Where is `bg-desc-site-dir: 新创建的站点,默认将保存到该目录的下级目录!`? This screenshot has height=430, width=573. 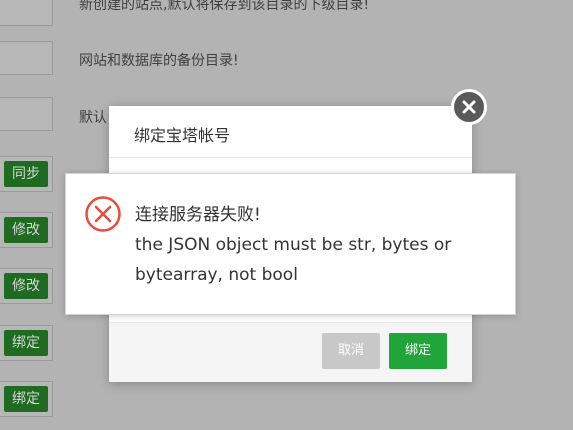
bg-desc-site-dir: 新创建的站点,默认将保存到该目录的下级目录! is located at coordinates (224, 6).